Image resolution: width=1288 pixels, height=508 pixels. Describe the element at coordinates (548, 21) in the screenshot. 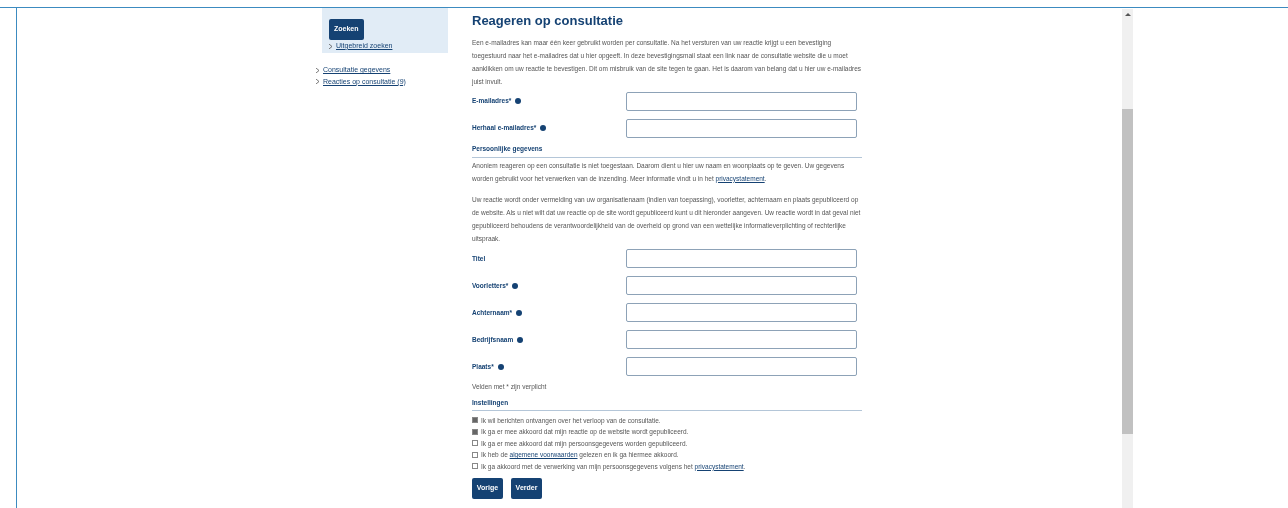

I see `page-title: Reageren op consultatie` at that location.